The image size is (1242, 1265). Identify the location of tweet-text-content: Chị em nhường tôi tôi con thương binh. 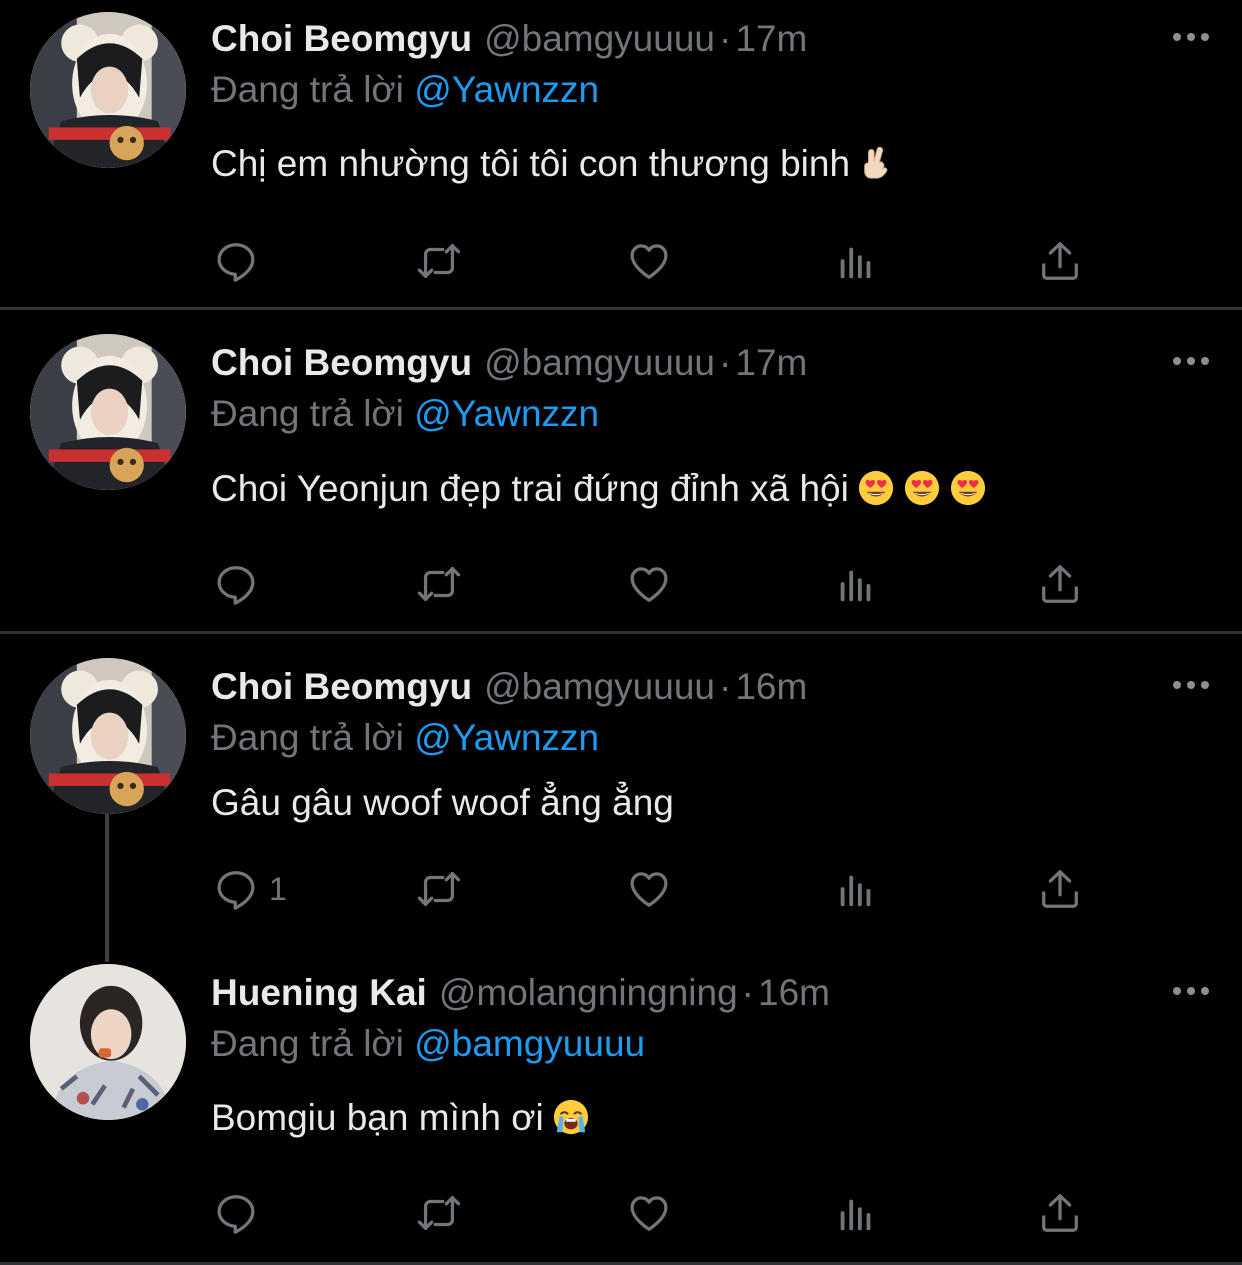
(531, 163).